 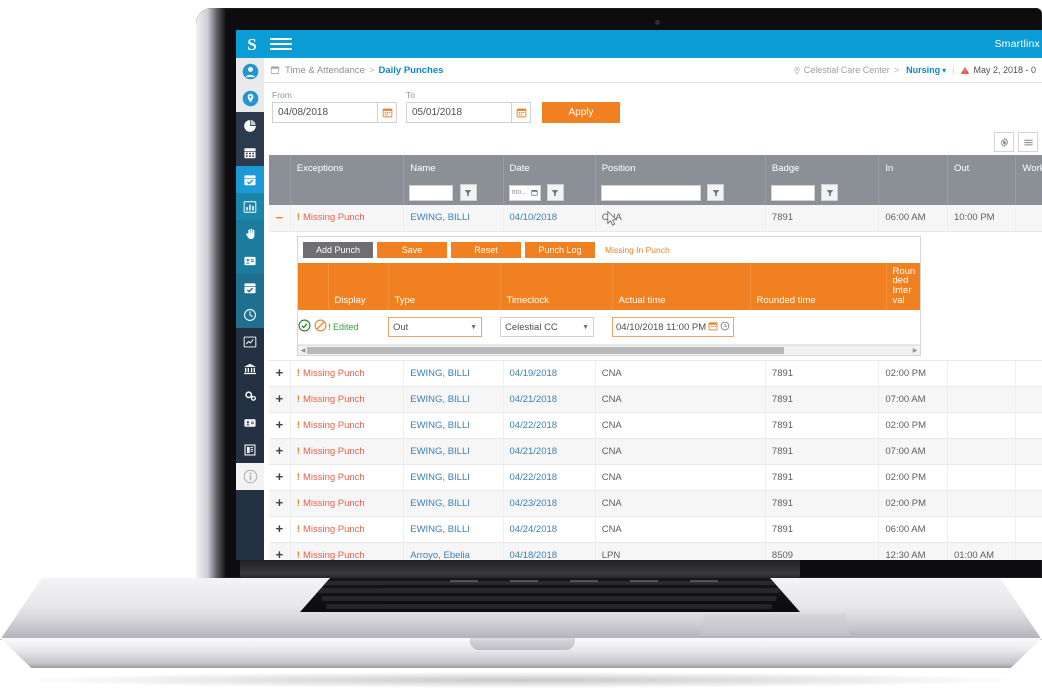 I want to click on from-date-input, so click(x=324, y=112).